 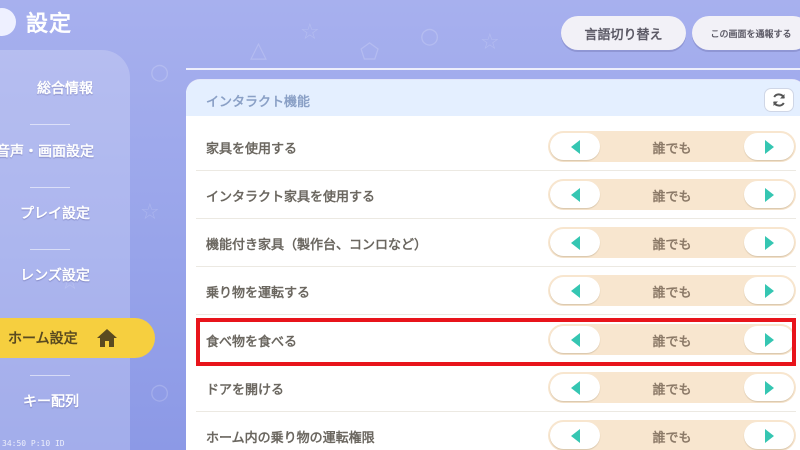 I want to click on setting-row: 家具を使用する 誰でも, so click(x=493, y=147).